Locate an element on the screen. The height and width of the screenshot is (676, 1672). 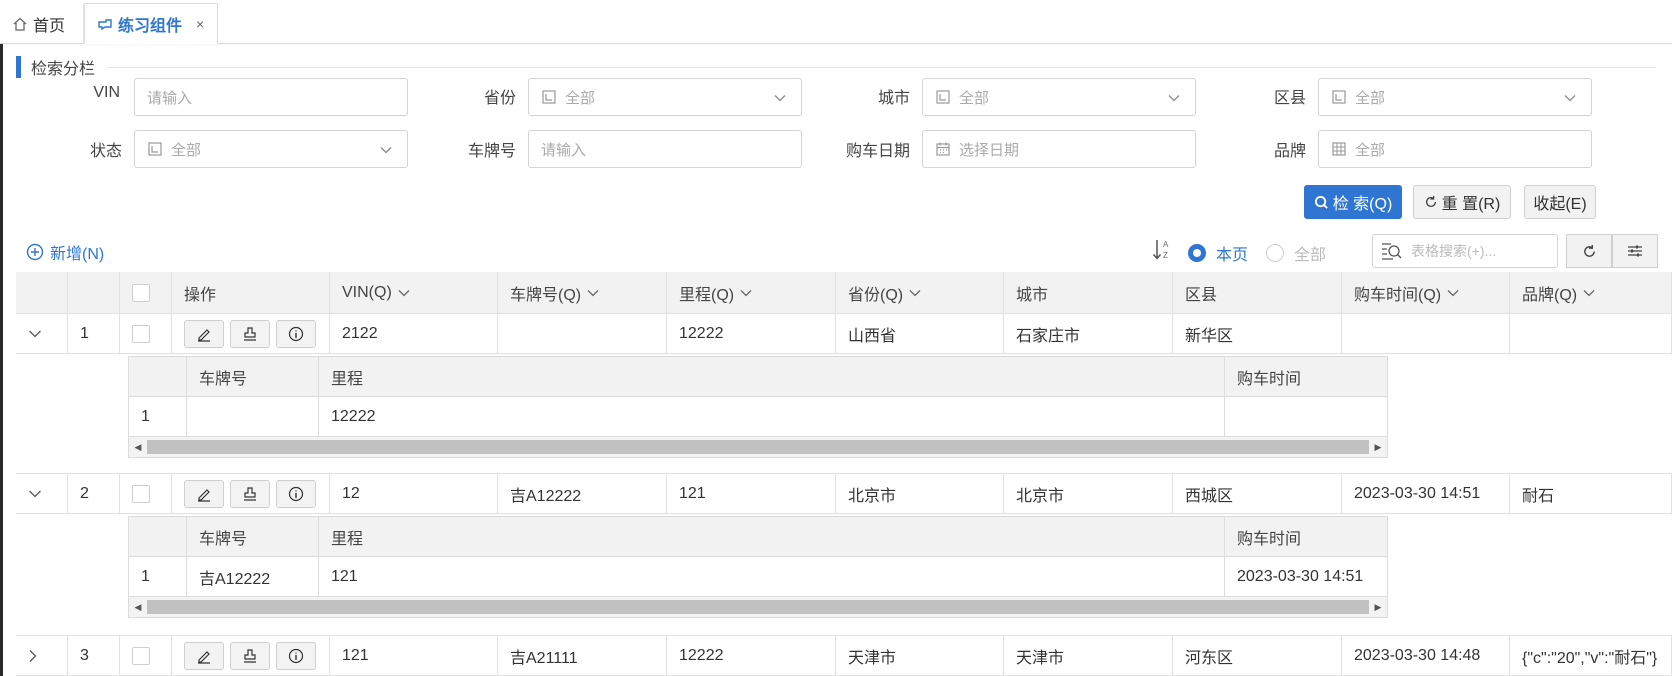
select-all-header is located at coordinates (146, 293).